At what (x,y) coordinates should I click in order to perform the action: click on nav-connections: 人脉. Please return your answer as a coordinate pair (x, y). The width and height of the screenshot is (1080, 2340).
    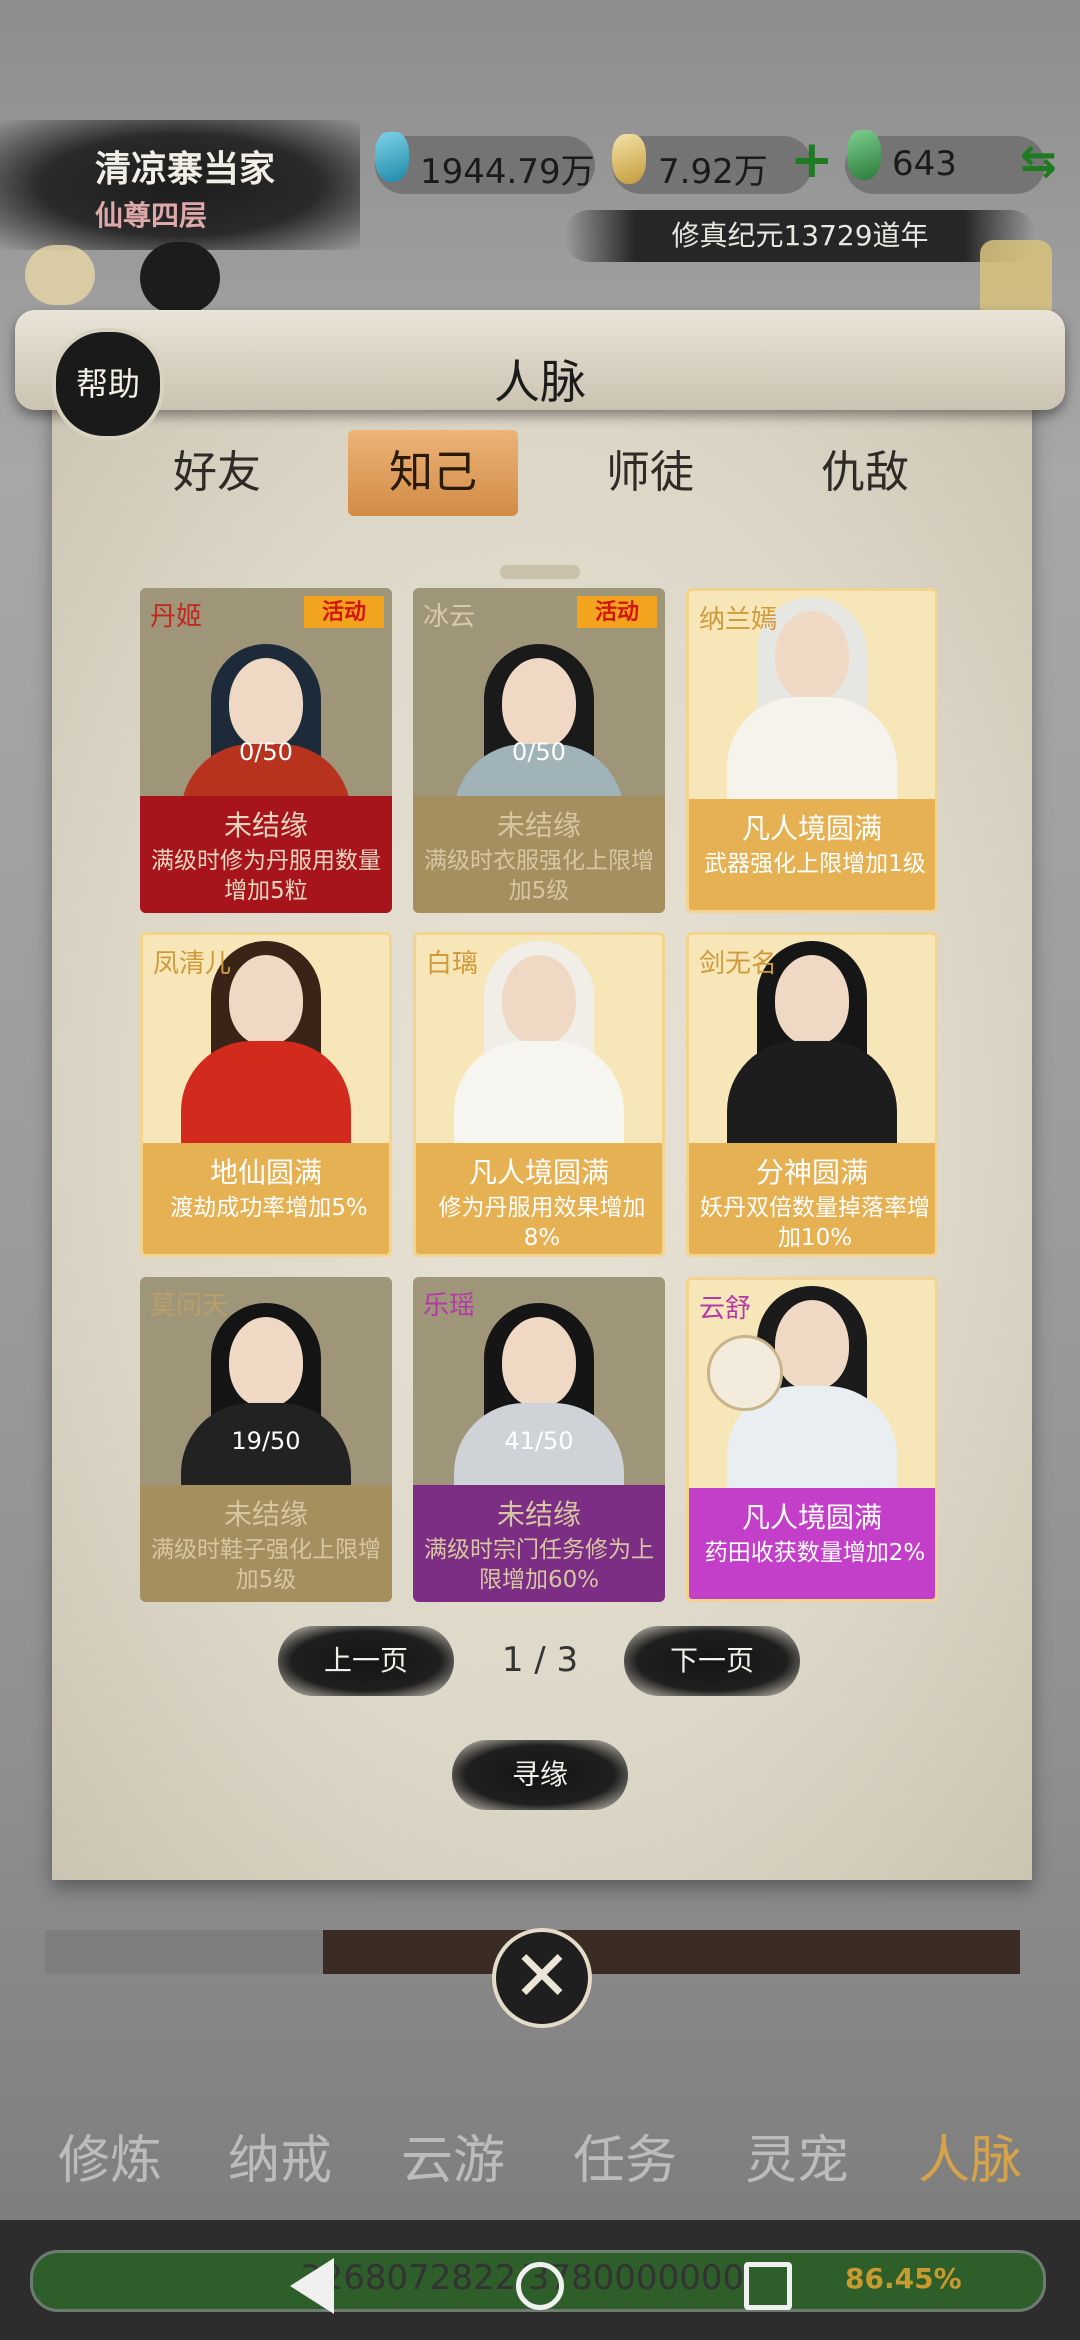
    Looking at the image, I should click on (970, 2155).